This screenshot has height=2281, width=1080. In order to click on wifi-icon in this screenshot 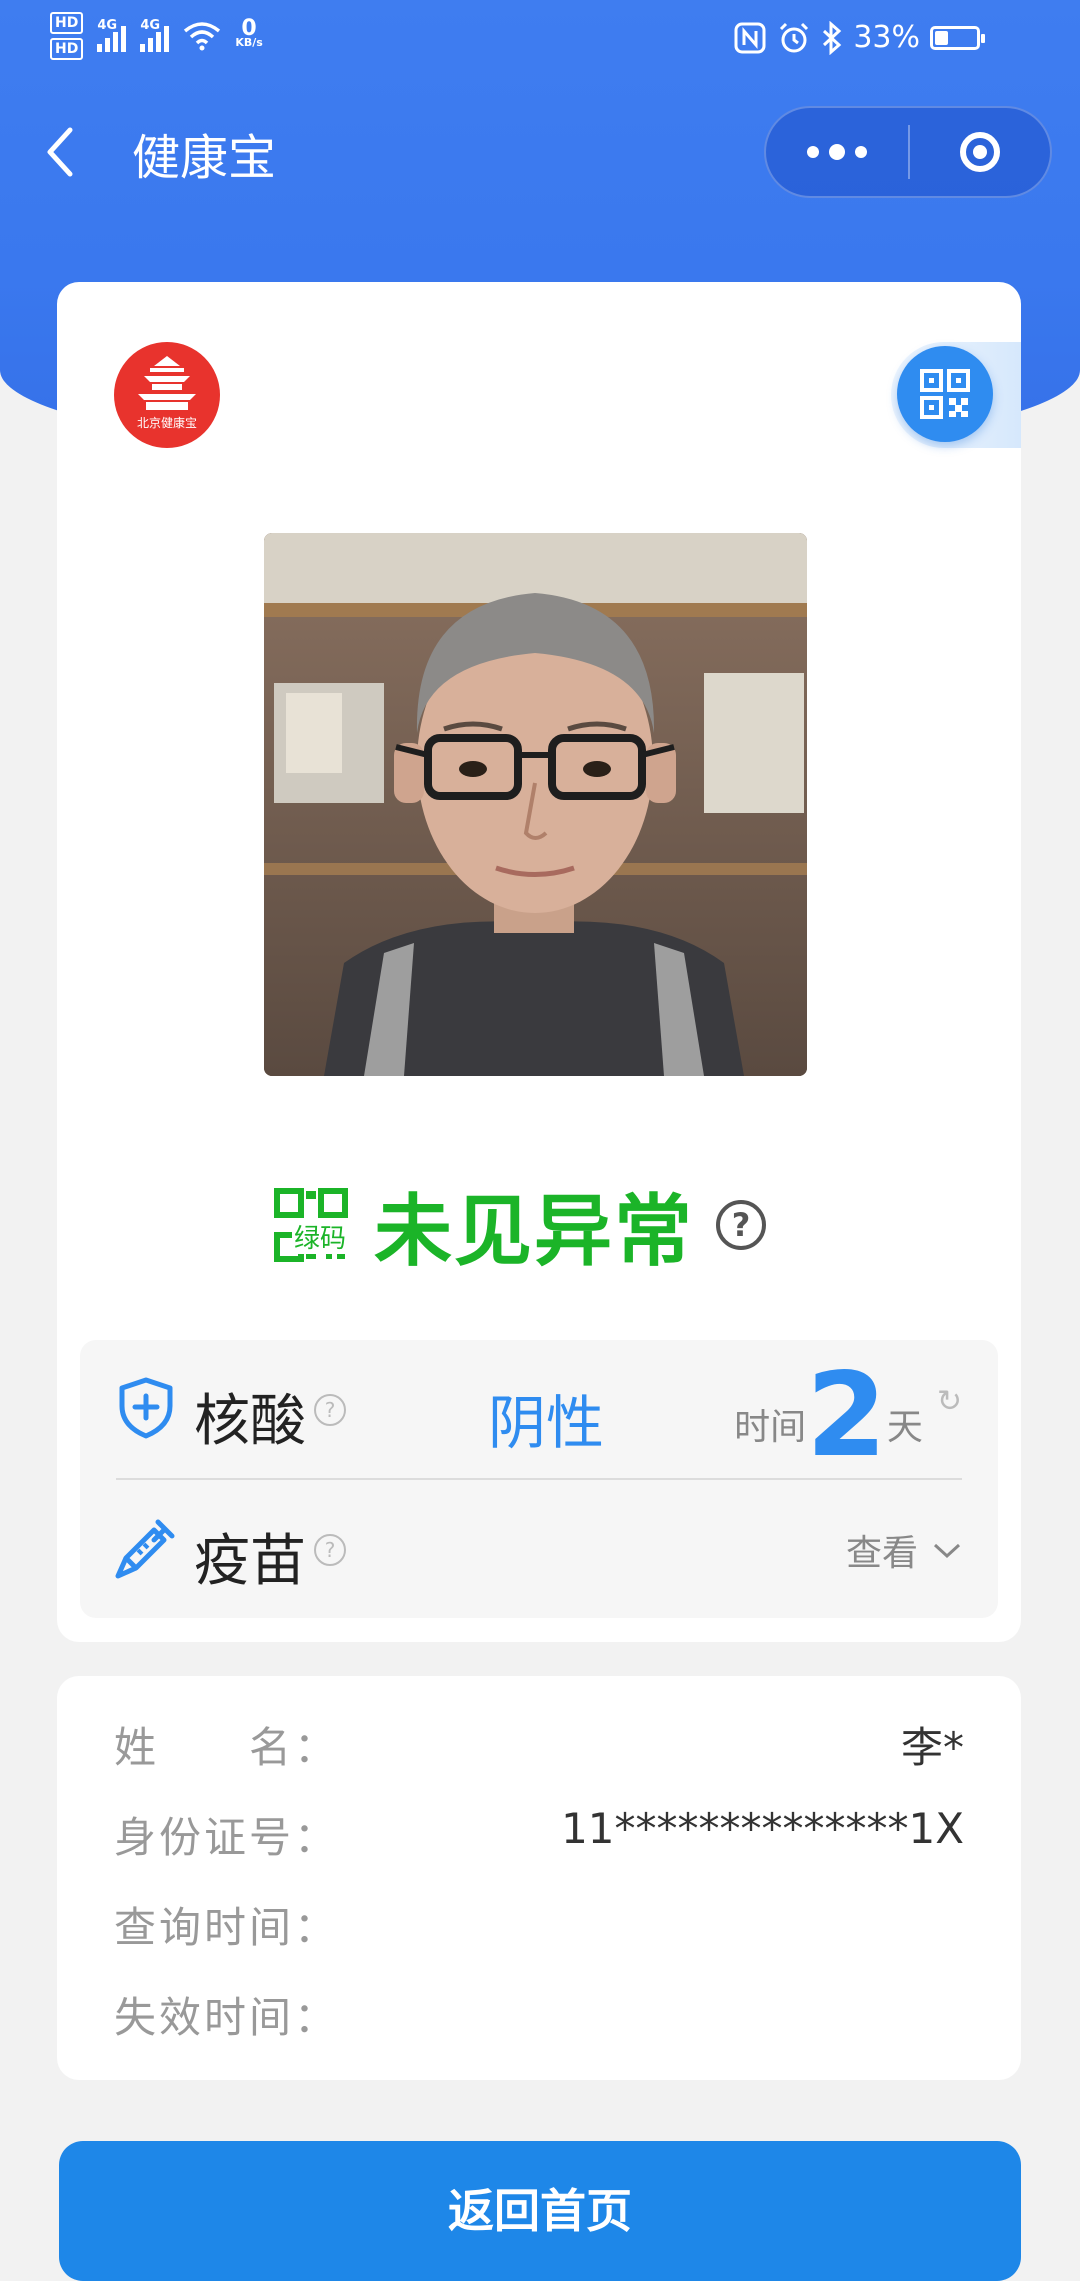, I will do `click(202, 36)`.